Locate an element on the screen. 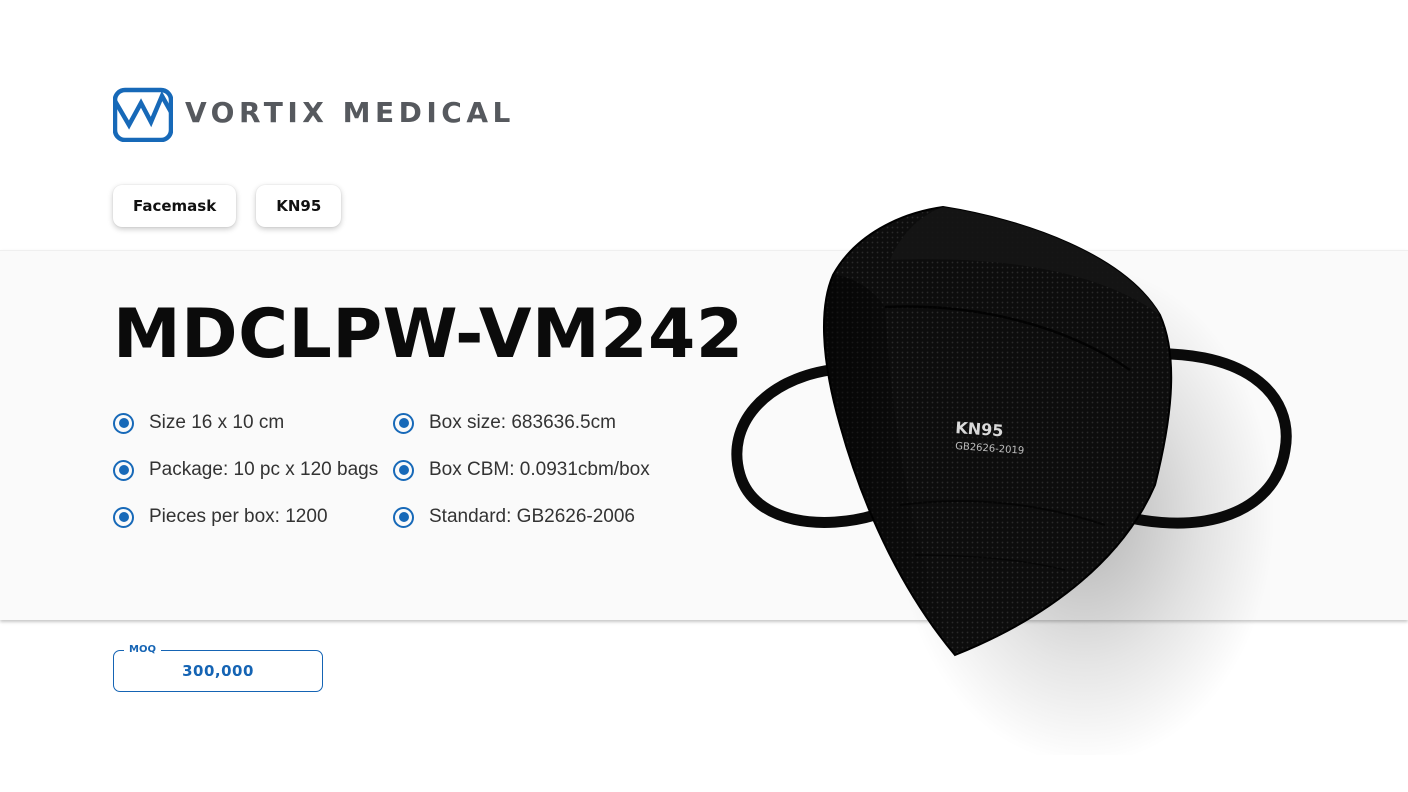 This screenshot has width=1408, height=792. spec-item-package: Package: 10 pc x 120 bags is located at coordinates (245, 470).